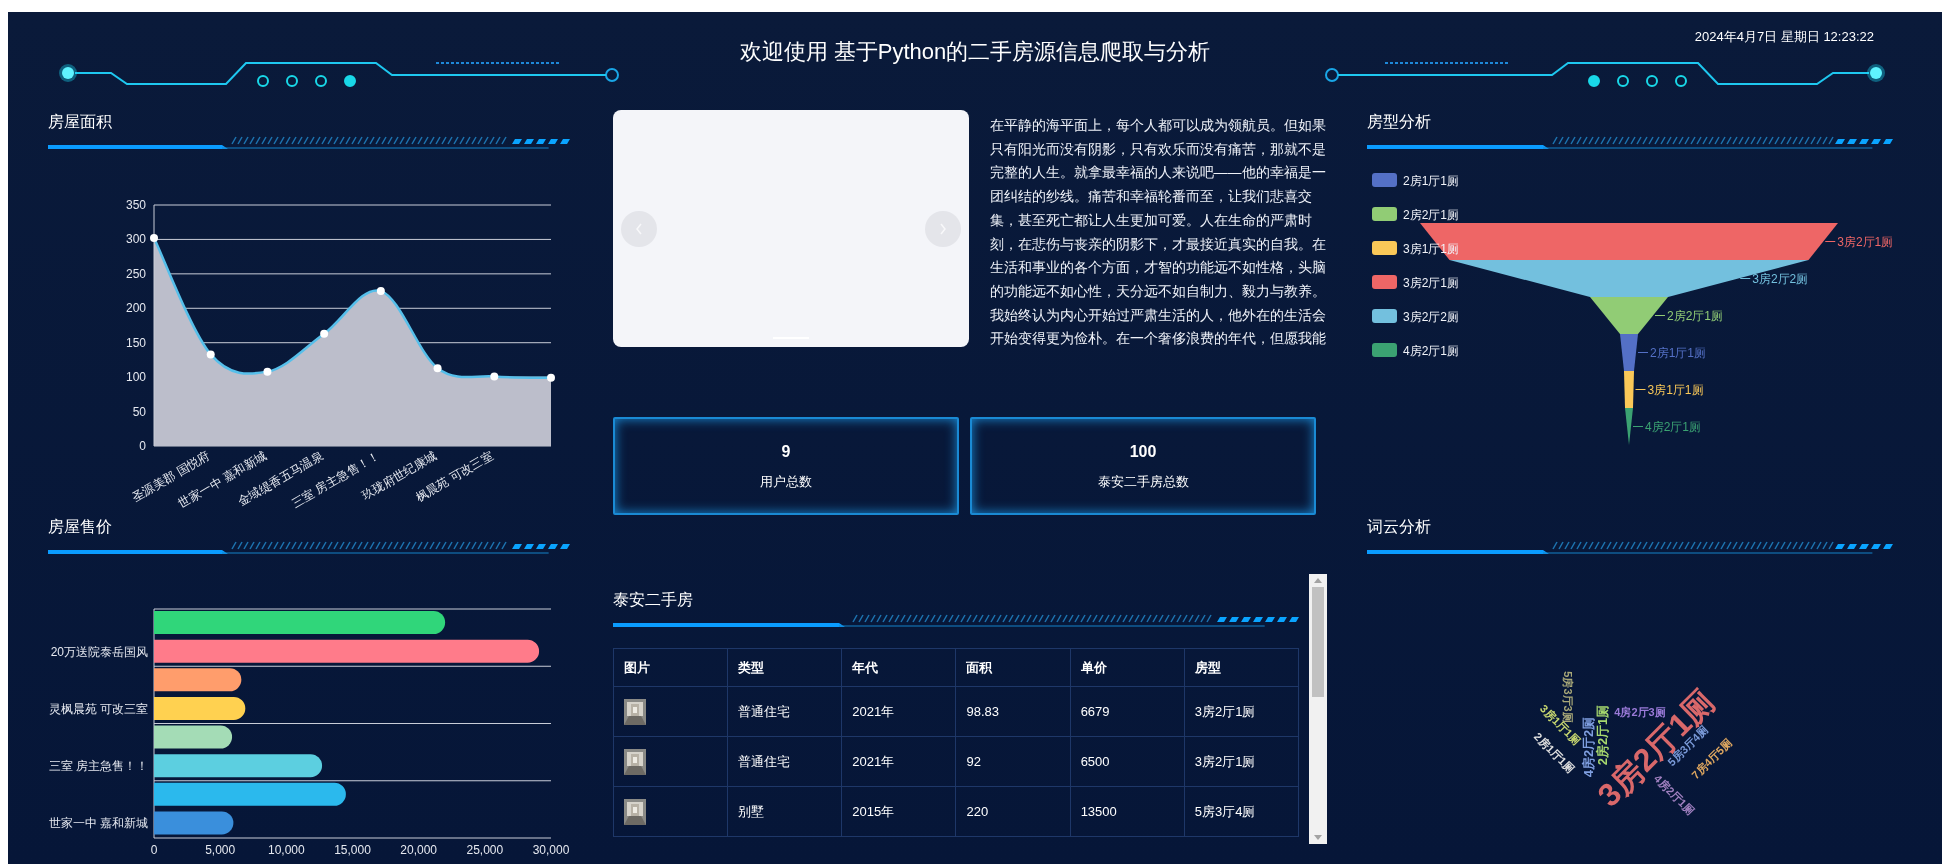 This screenshot has height=864, width=1942. What do you see at coordinates (1431, 317) in the screenshot?
I see `legend-label: 3房2厅2厕` at bounding box center [1431, 317].